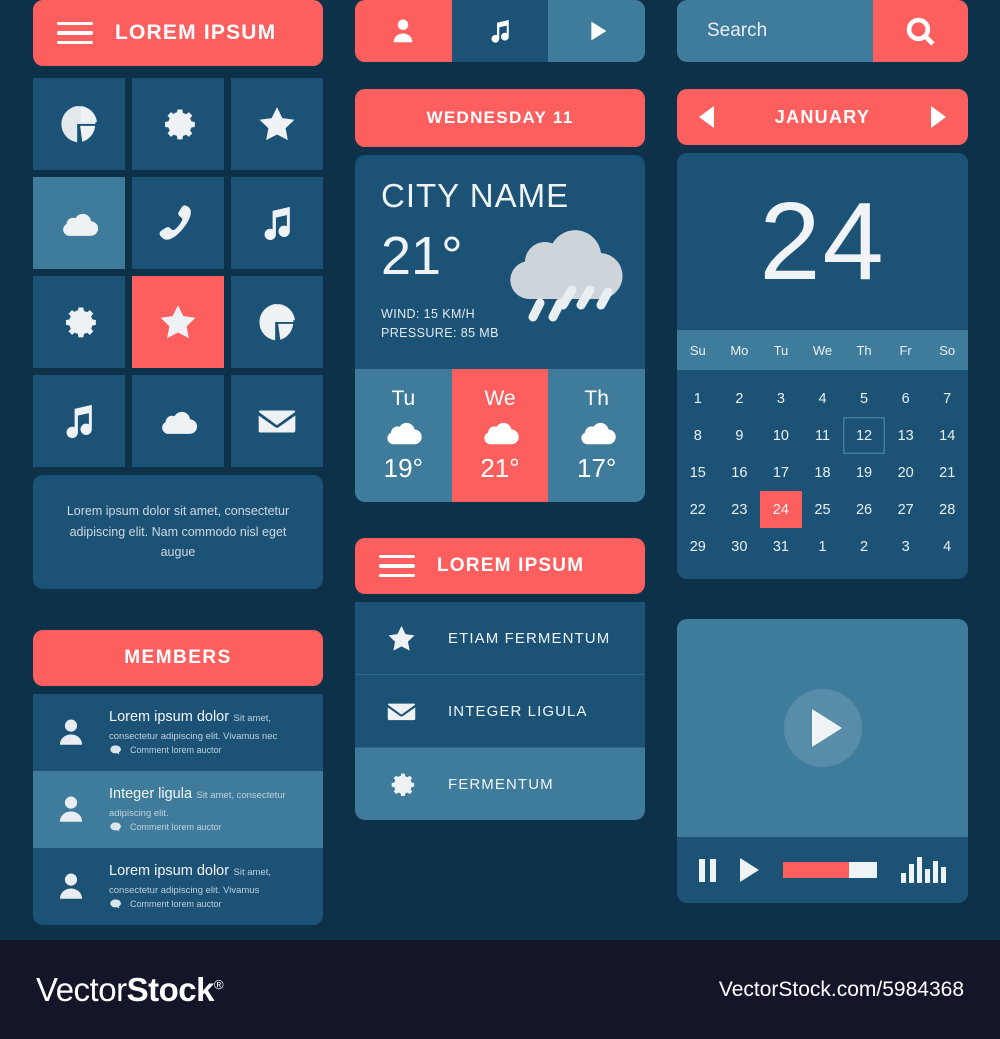  What do you see at coordinates (277, 223) in the screenshot?
I see `grid-tile-music` at bounding box center [277, 223].